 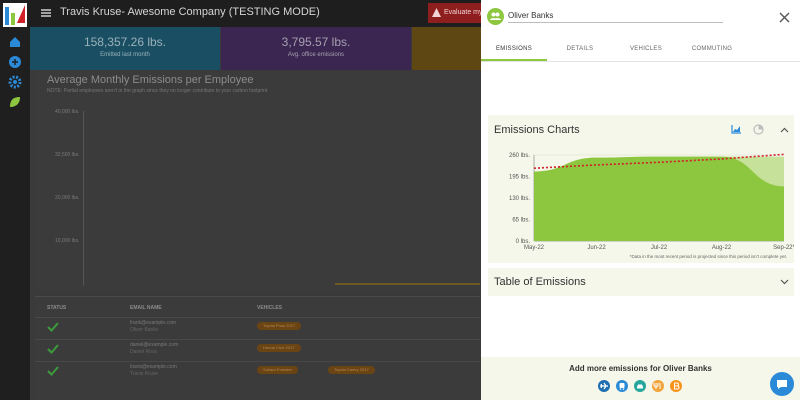 I want to click on chevron-down-icon, so click(x=784, y=282).